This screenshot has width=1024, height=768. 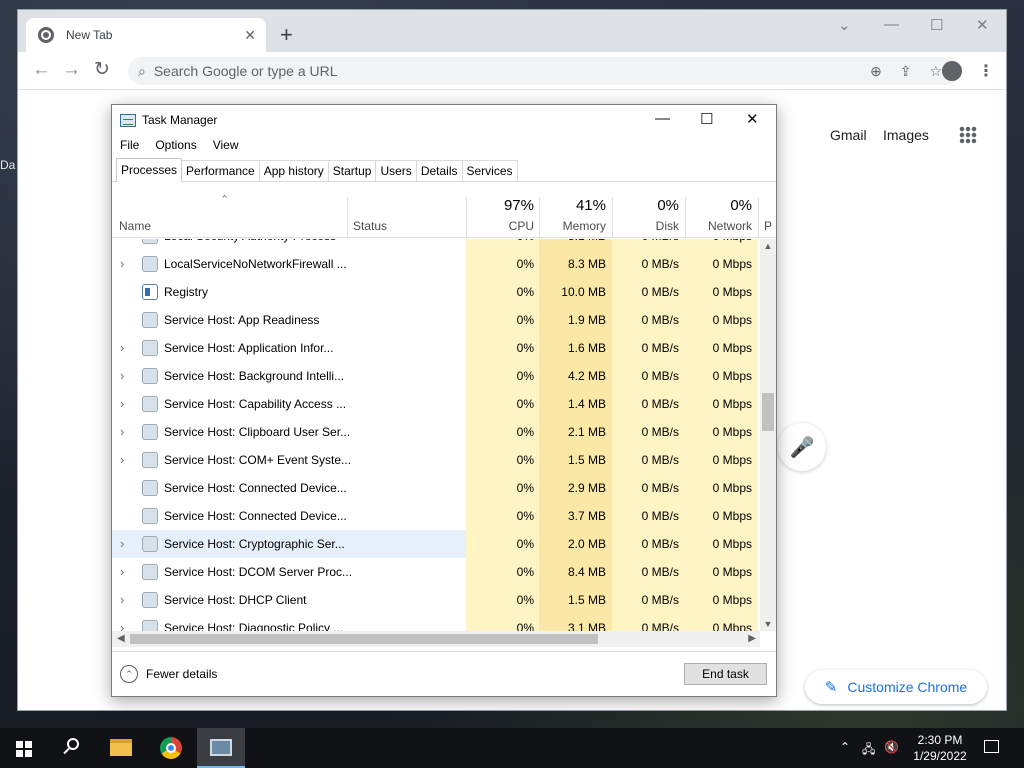 What do you see at coordinates (181, 674) in the screenshot?
I see `fewer-details-link: Fewer details` at bounding box center [181, 674].